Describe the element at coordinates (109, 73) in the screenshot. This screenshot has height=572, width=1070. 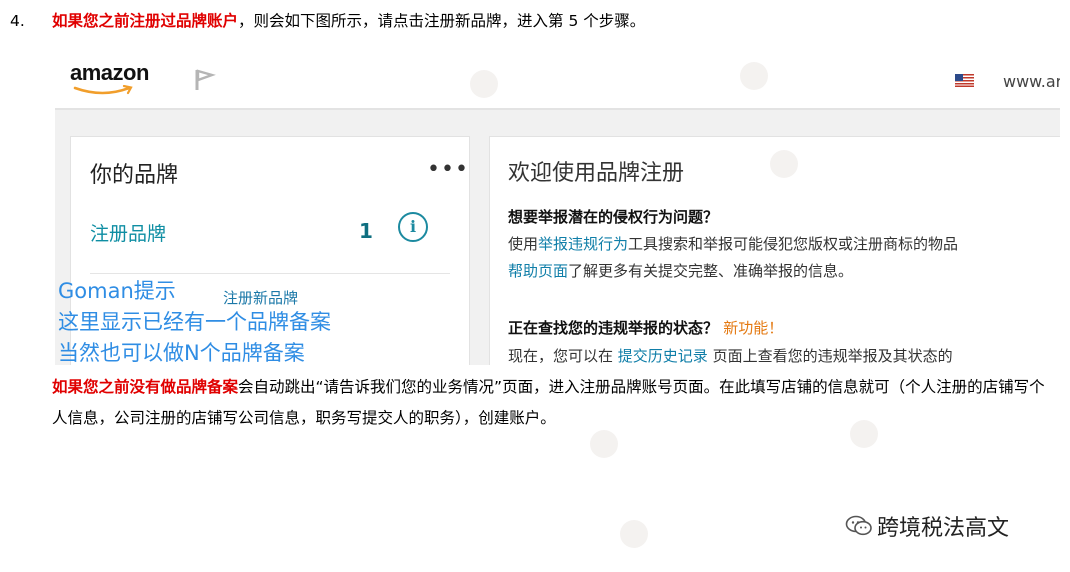
I see `amazon-logo: amazon` at that location.